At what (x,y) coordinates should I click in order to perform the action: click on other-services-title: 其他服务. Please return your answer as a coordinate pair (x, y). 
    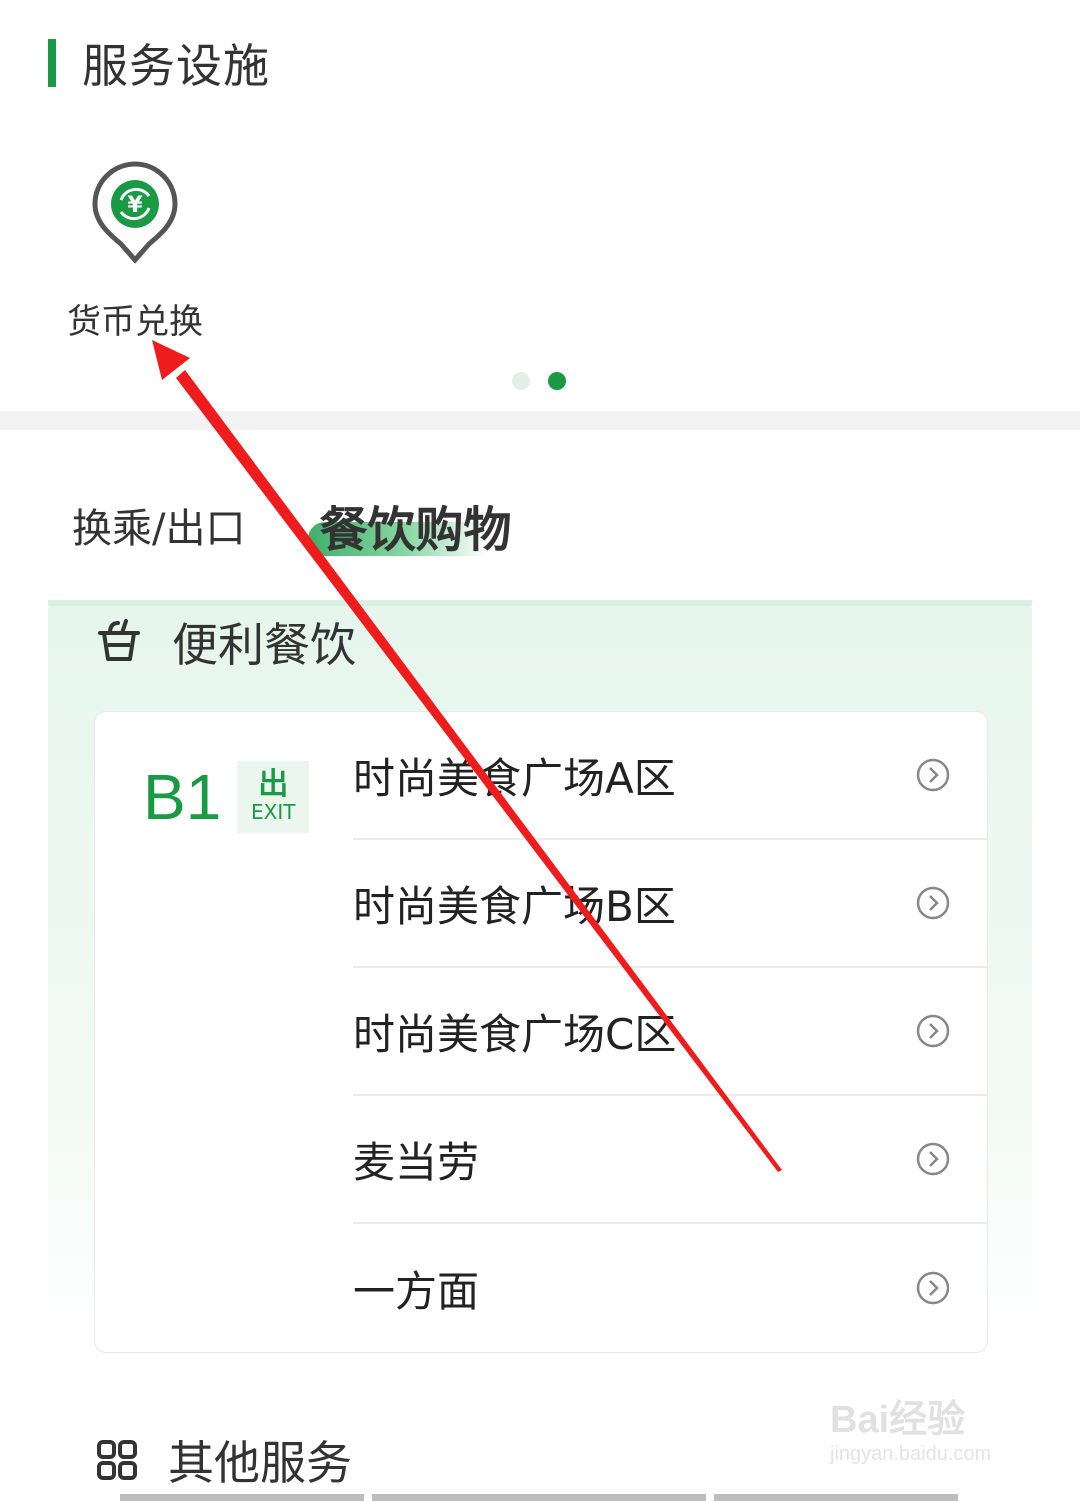
    Looking at the image, I should click on (260, 1463).